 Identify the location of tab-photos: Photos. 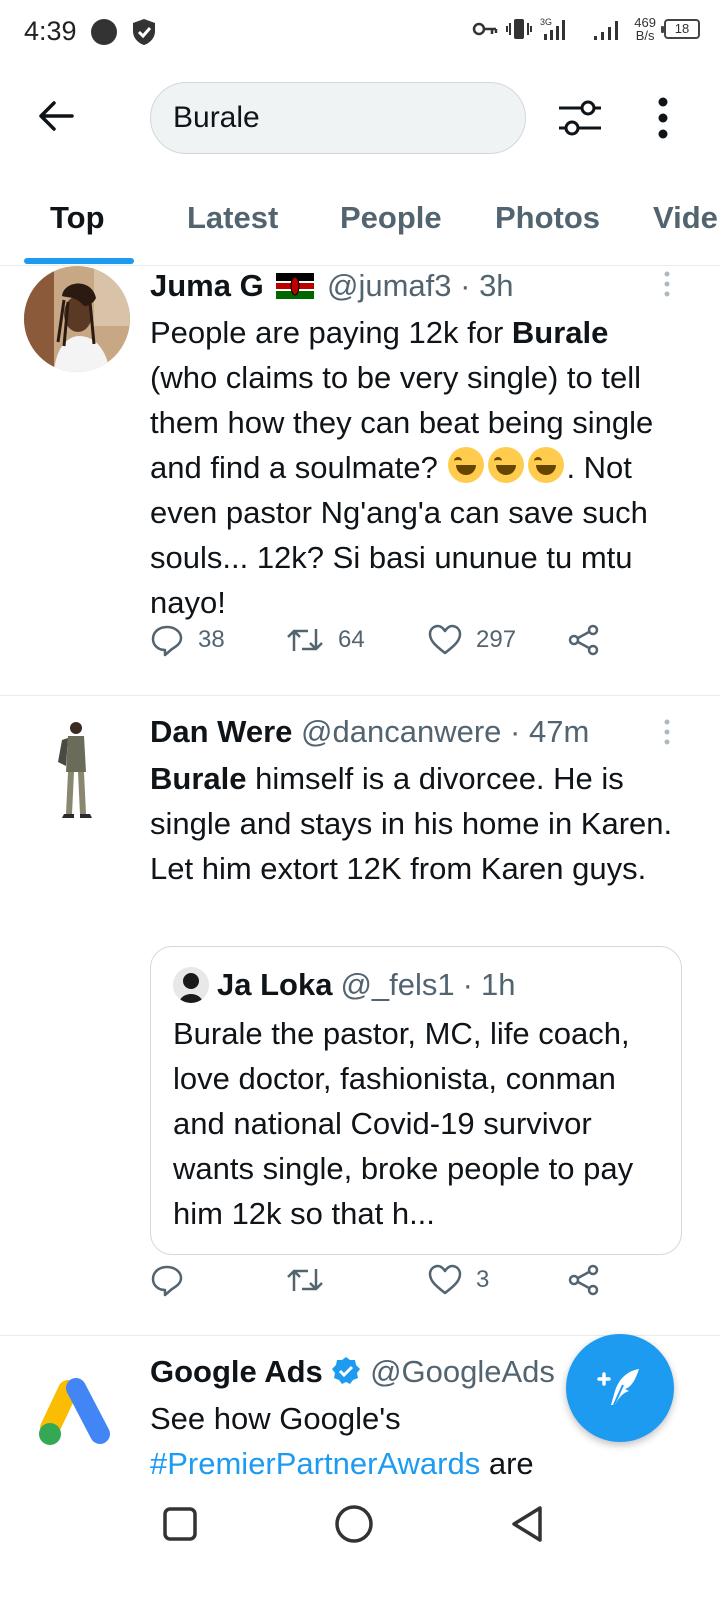
(547, 218).